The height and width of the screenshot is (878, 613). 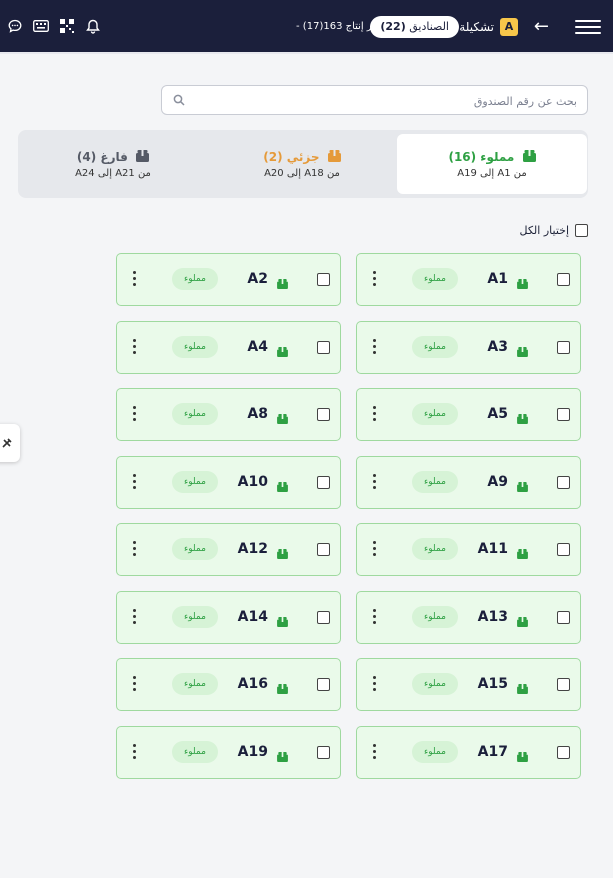 I want to click on box-card: A1 مملوء, so click(x=468, y=279).